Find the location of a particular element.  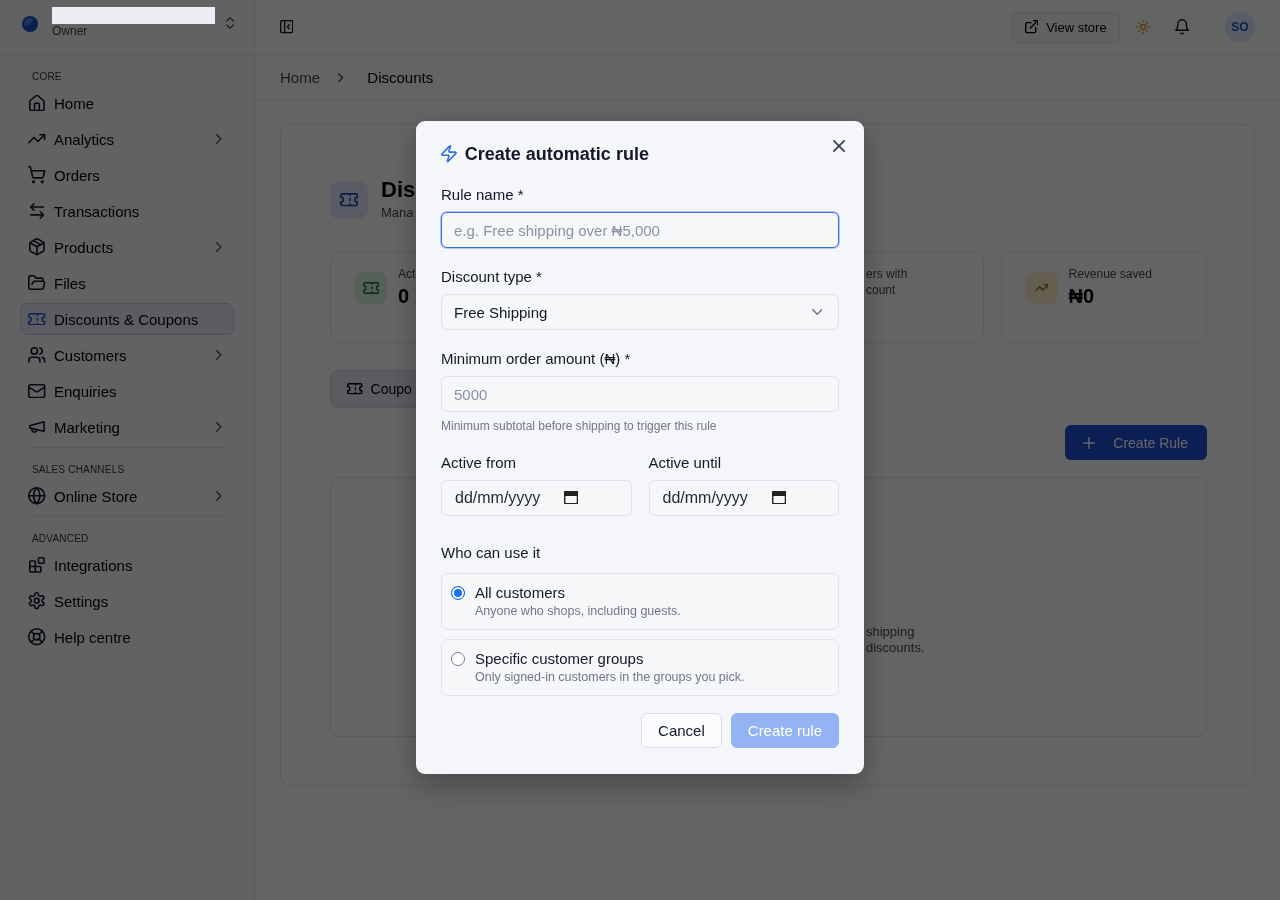

external-link-icon is located at coordinates (1031, 27).